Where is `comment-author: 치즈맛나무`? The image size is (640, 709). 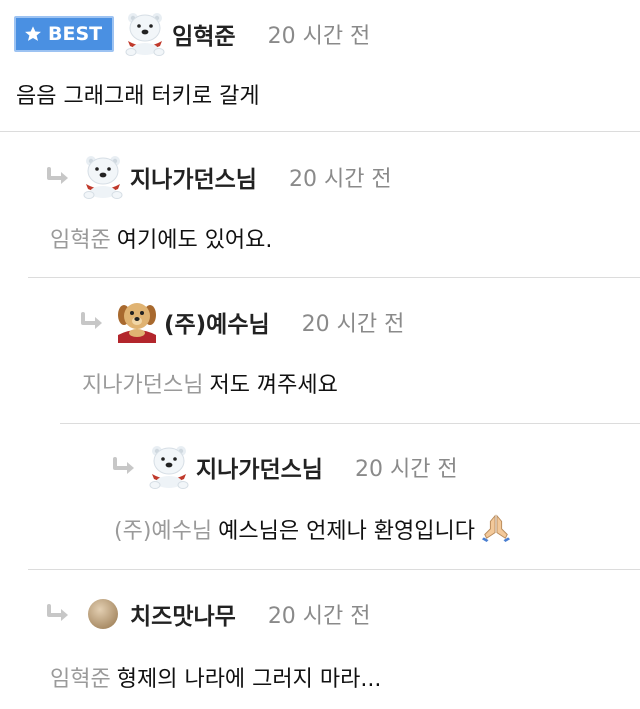 comment-author: 치즈맛나무 is located at coordinates (183, 614).